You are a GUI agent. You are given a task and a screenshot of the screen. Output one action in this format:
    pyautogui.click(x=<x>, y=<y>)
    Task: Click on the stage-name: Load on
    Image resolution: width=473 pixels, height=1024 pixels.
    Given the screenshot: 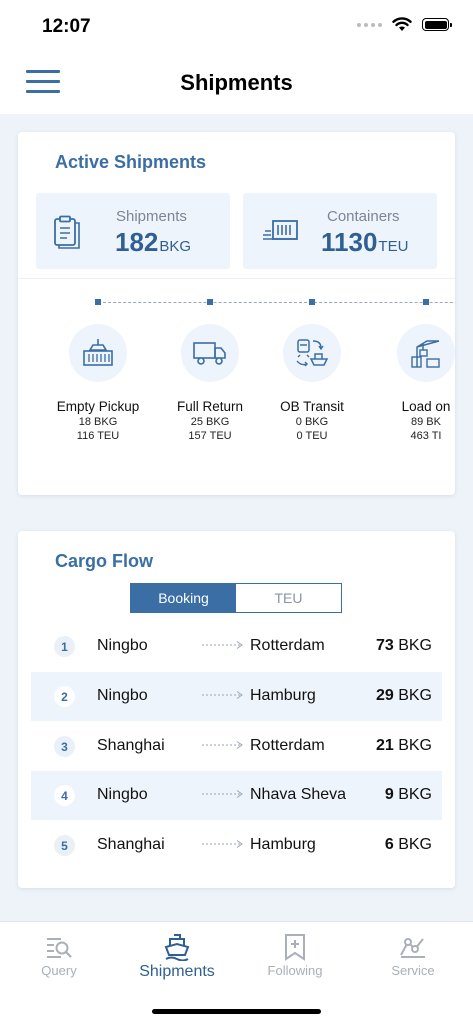 What is the action you would take?
    pyautogui.click(x=426, y=406)
    